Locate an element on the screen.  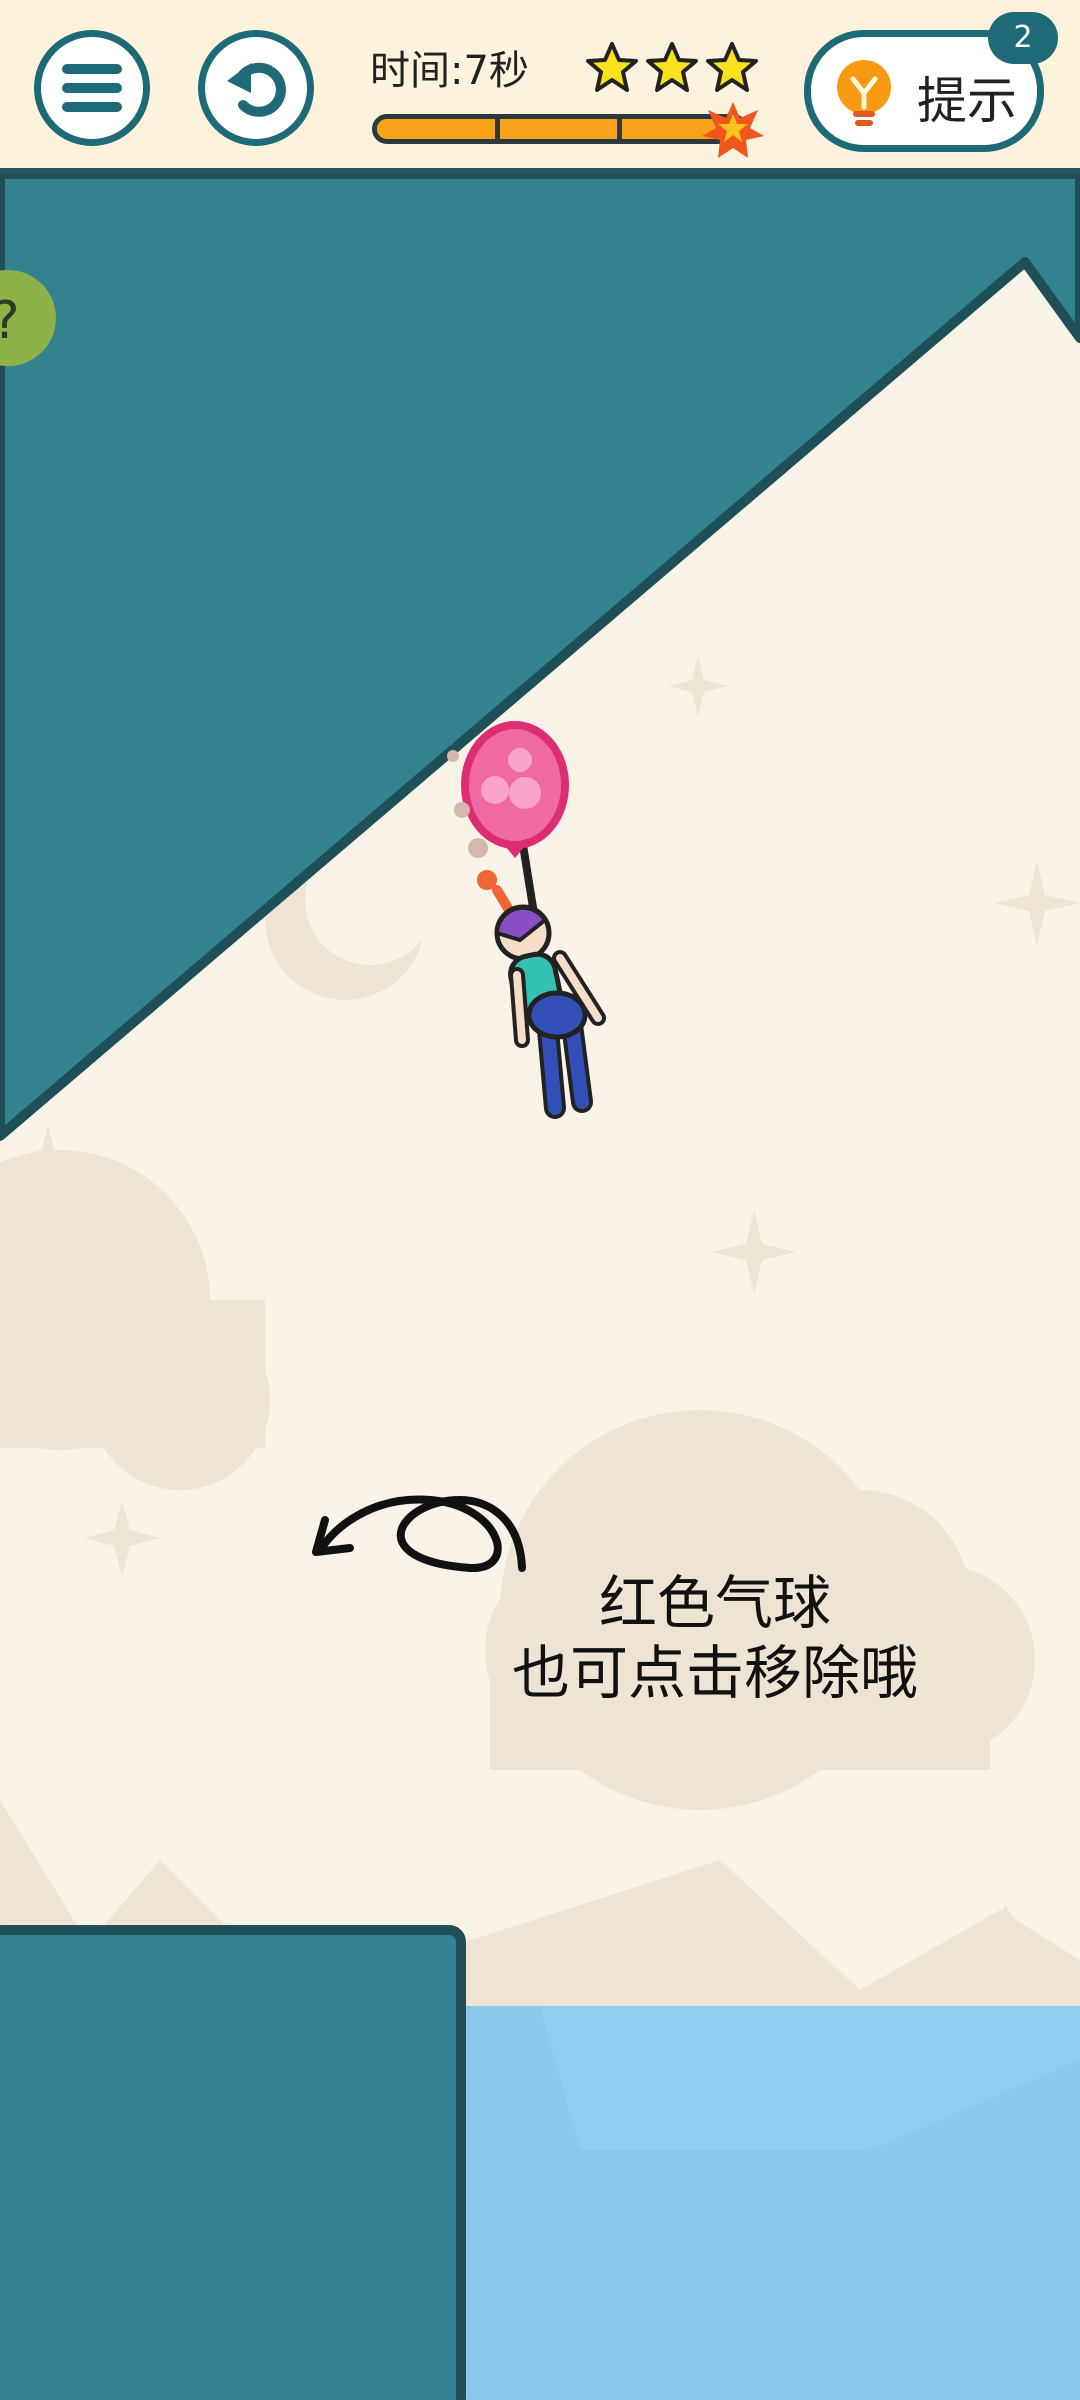
burst-star-icon is located at coordinates (733, 130).